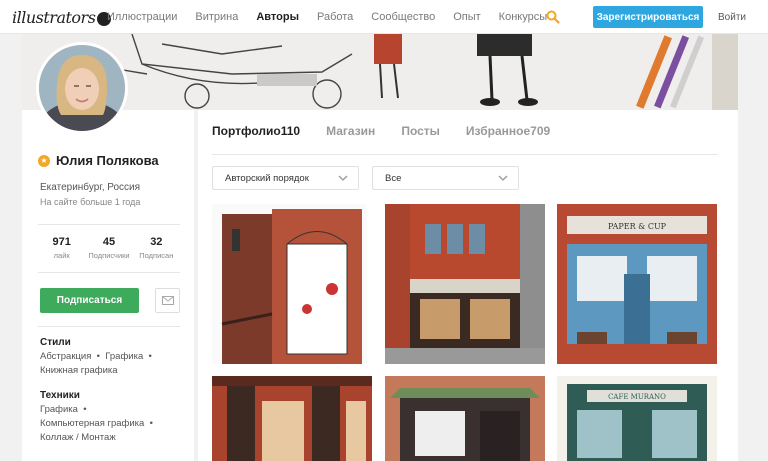  What do you see at coordinates (445, 178) in the screenshot?
I see `category-select: Все` at bounding box center [445, 178].